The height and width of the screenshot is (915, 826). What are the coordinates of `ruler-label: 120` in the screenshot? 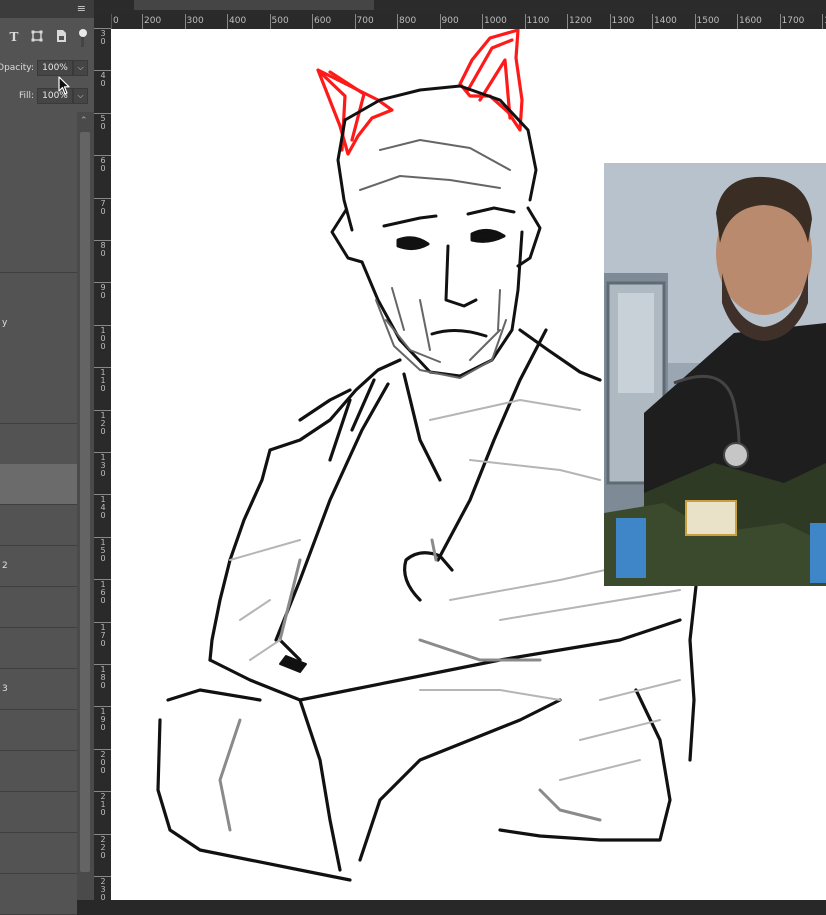 It's located at (103, 423).